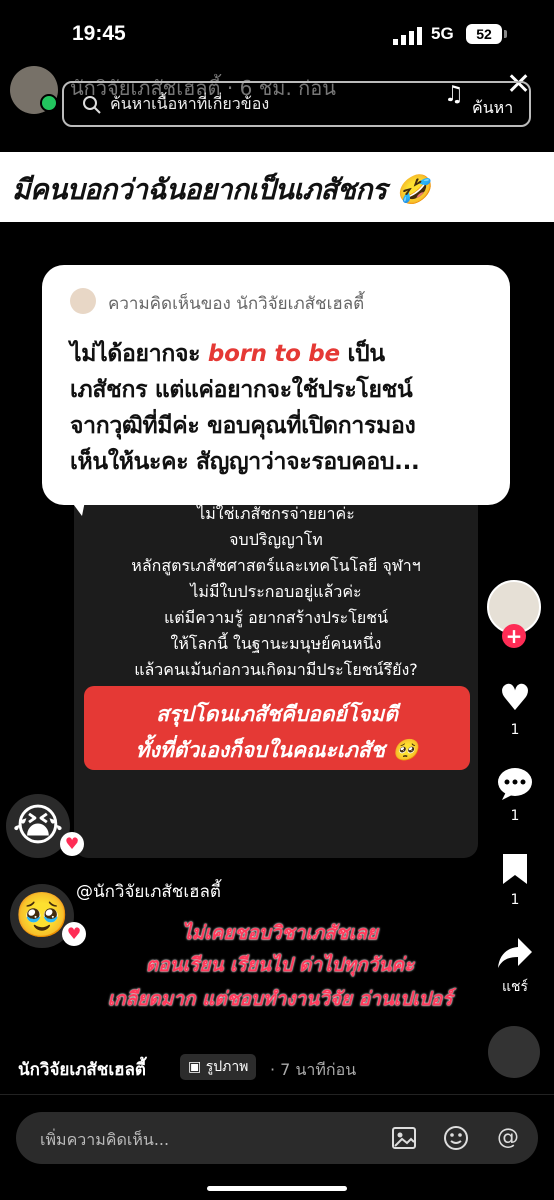  I want to click on comment-icon, so click(515, 784).